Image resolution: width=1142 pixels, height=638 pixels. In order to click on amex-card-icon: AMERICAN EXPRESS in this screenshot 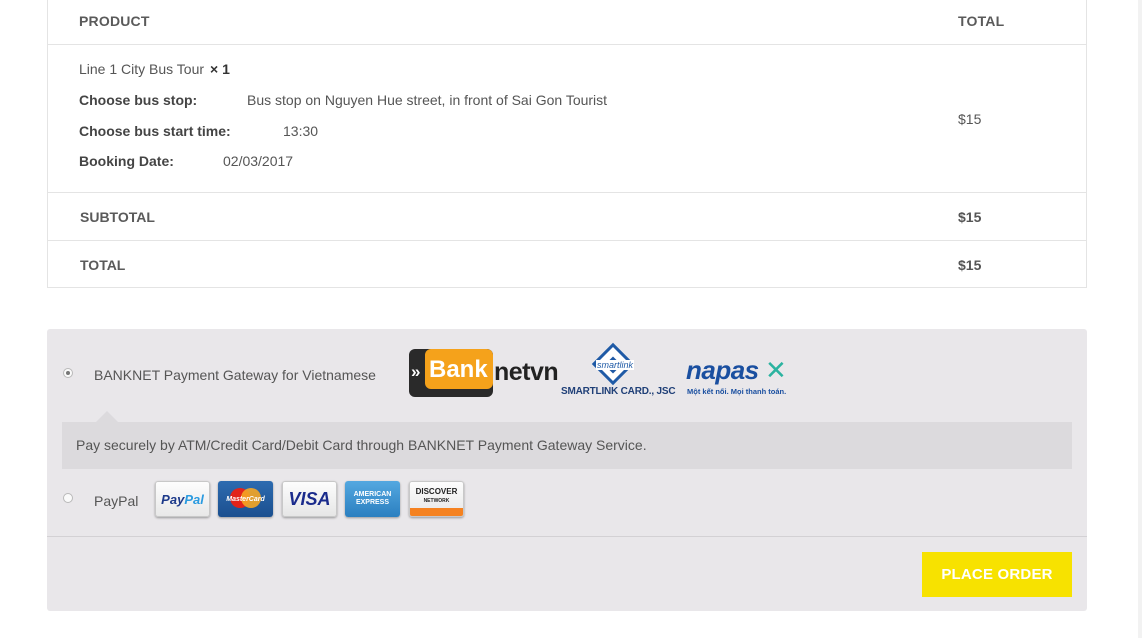, I will do `click(372, 499)`.